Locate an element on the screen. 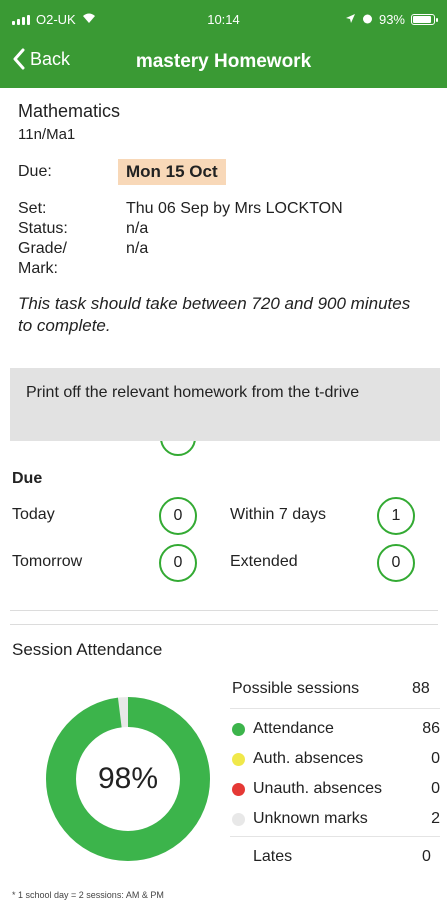  today-label: Today is located at coordinates (33, 514).